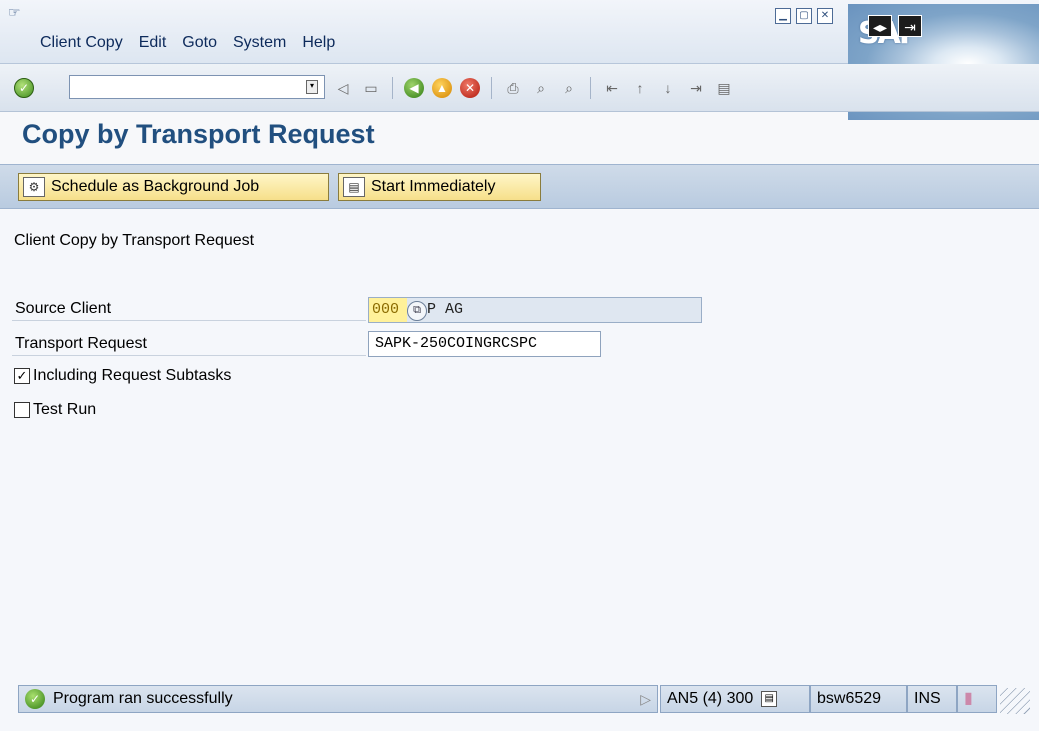 This screenshot has height=731, width=1039. Describe the element at coordinates (34, 187) in the screenshot. I see `background-job-icon: ⚙` at that location.